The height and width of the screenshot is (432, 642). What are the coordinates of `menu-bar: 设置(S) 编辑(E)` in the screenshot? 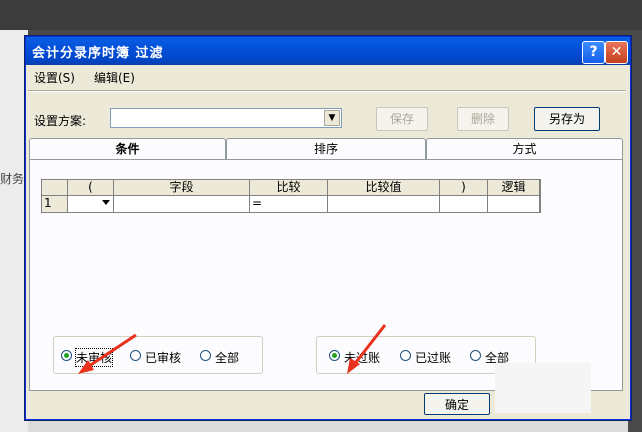 It's located at (328, 76).